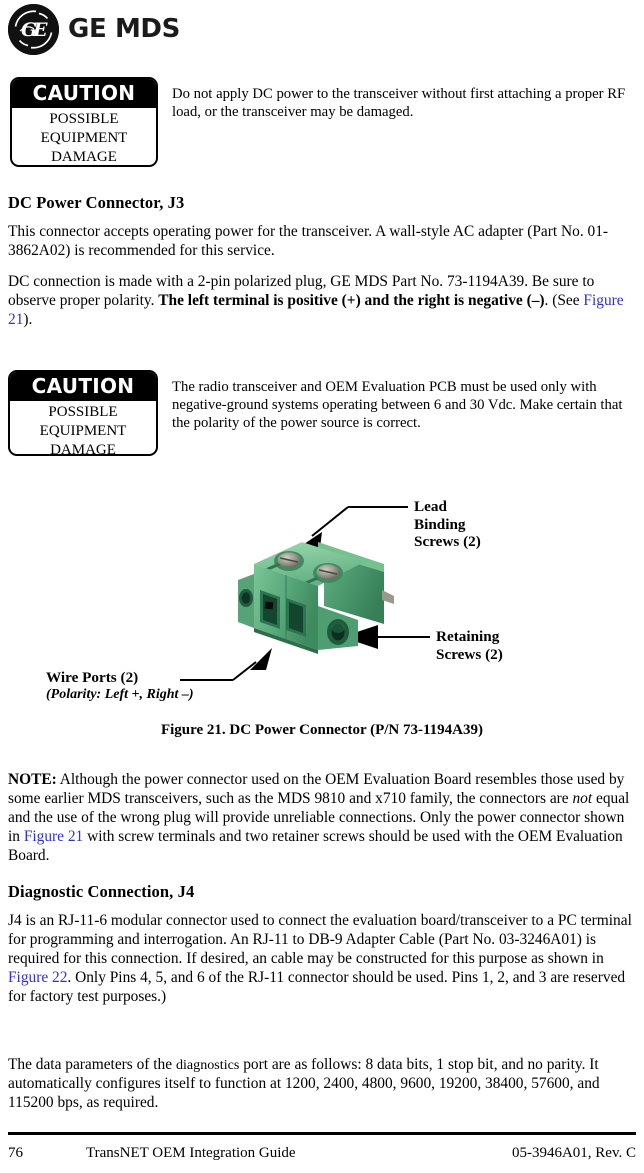 This screenshot has height=1173, width=644. I want to click on connector-photo, so click(318, 594).